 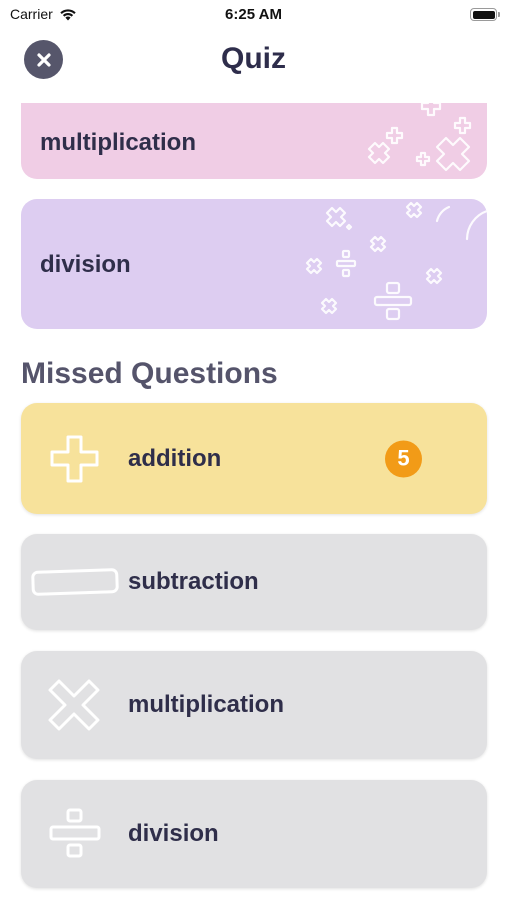 What do you see at coordinates (75, 582) in the screenshot?
I see `minus-icon` at bounding box center [75, 582].